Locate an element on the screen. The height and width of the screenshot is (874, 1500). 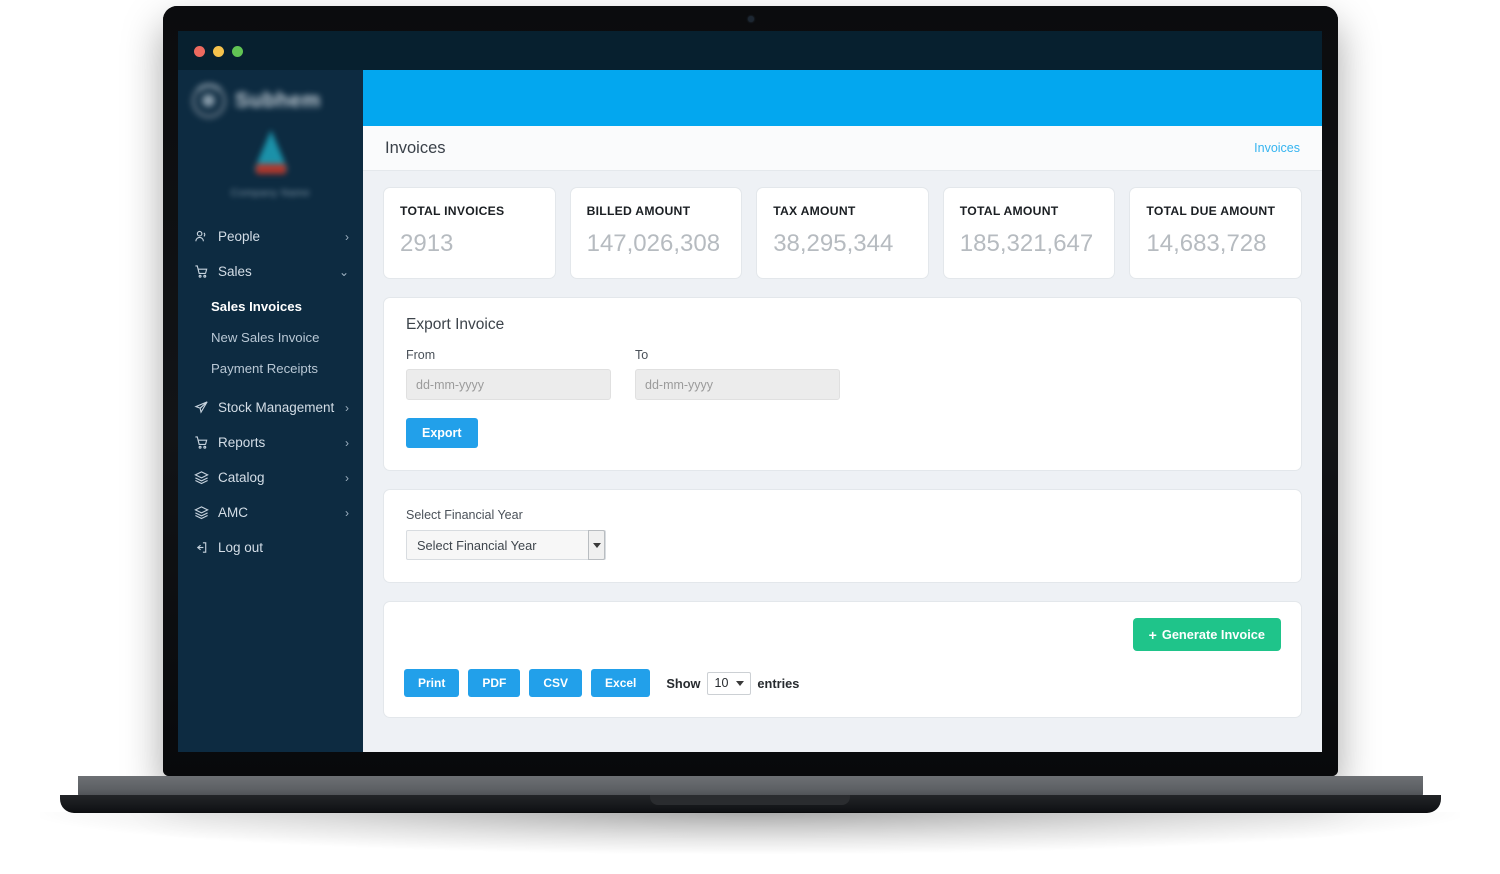
stat-card-total-amount: TOTAL AMOUNT 185,321,647 is located at coordinates (1029, 233).